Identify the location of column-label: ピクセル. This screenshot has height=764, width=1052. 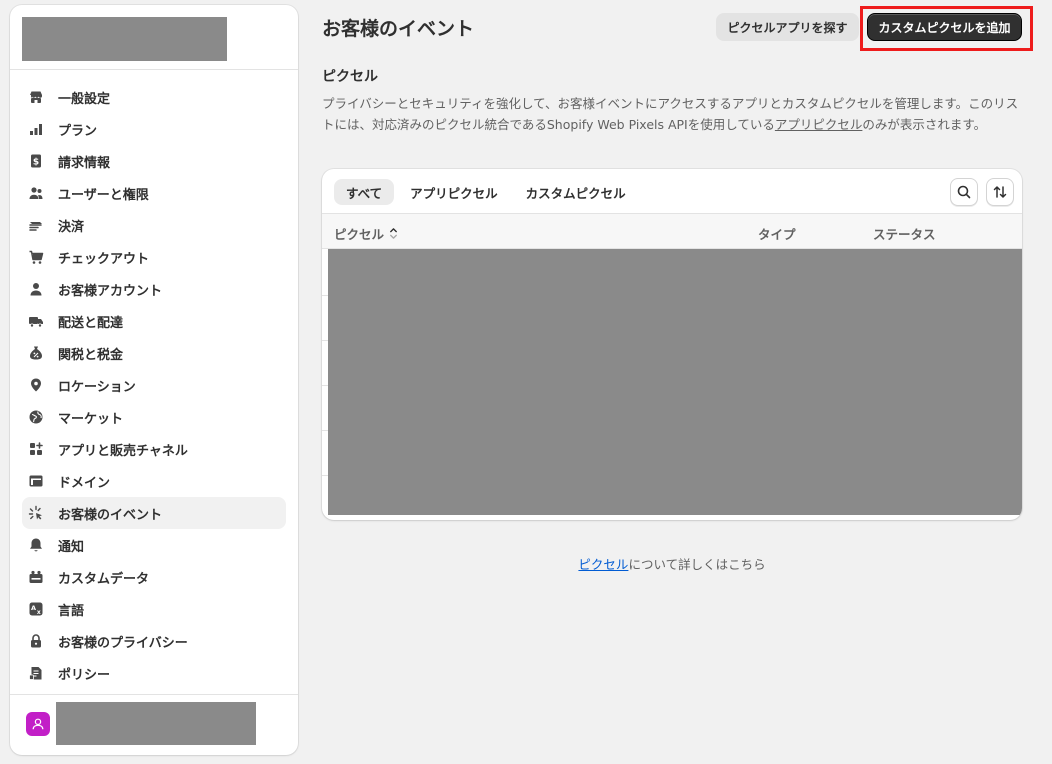
(359, 234).